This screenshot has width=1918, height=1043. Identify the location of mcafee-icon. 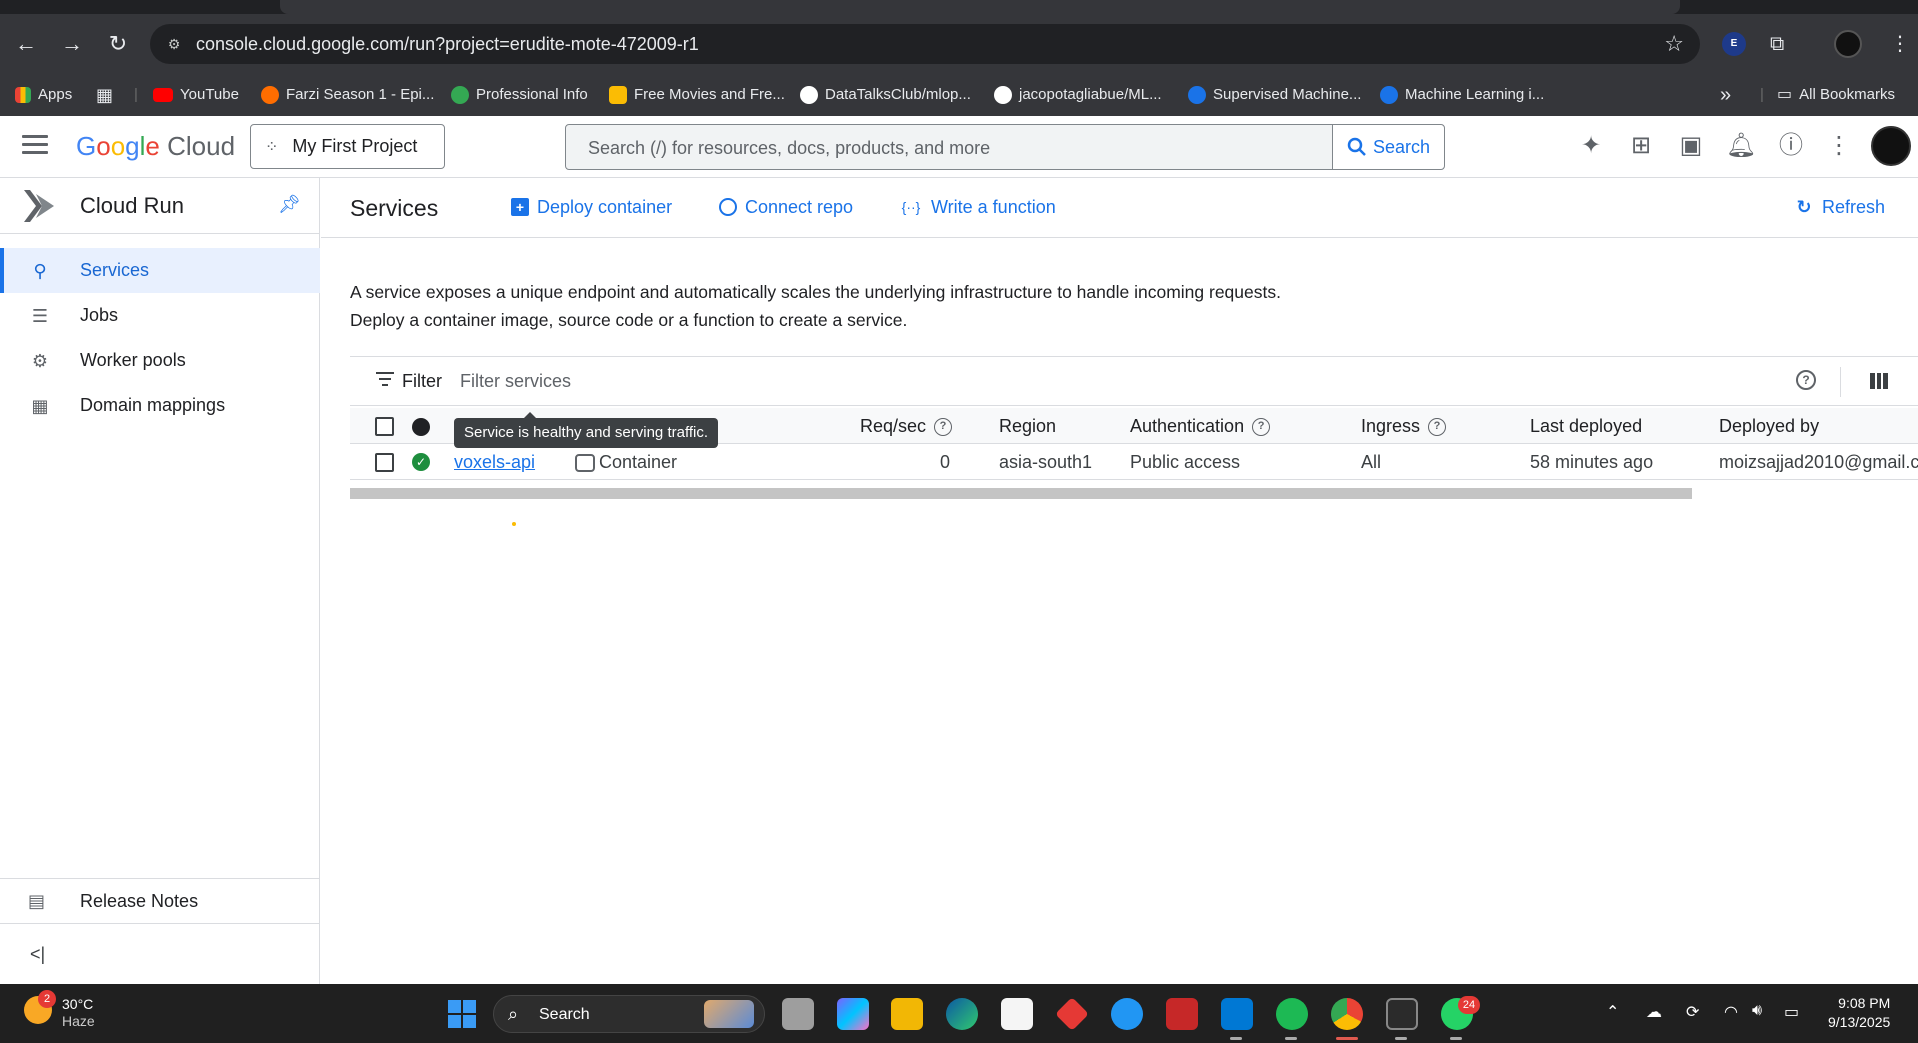
(1182, 1014).